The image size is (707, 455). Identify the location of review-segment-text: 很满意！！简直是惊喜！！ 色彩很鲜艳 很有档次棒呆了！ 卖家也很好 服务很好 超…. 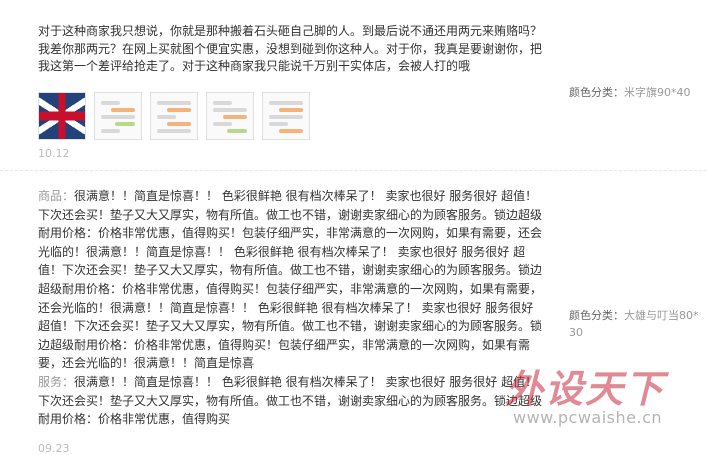
(290, 400).